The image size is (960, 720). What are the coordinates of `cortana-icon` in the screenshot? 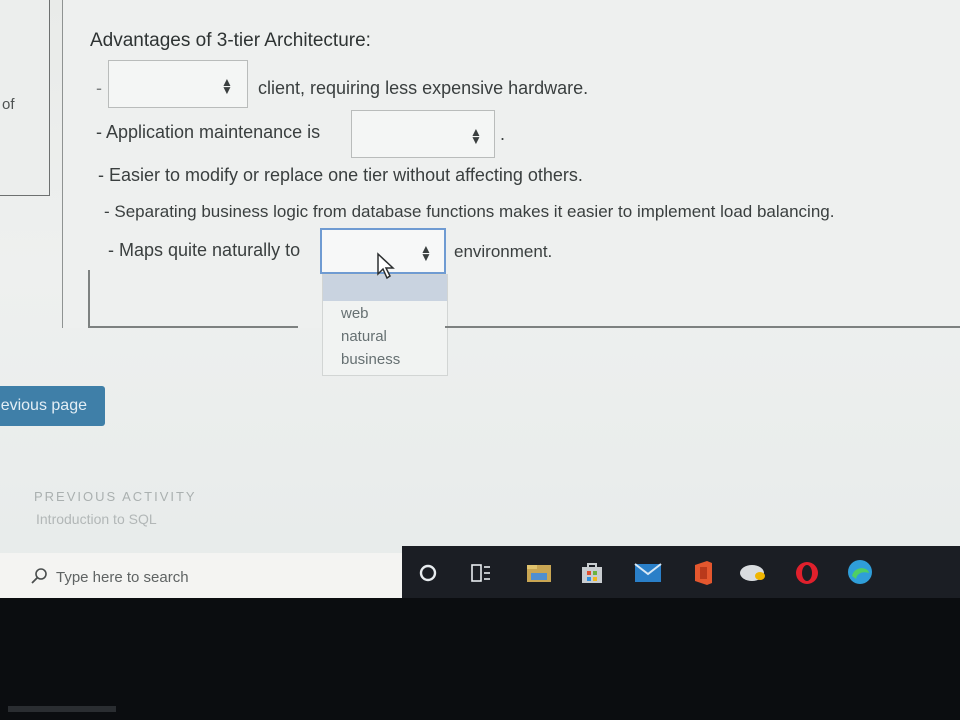 It's located at (428, 573).